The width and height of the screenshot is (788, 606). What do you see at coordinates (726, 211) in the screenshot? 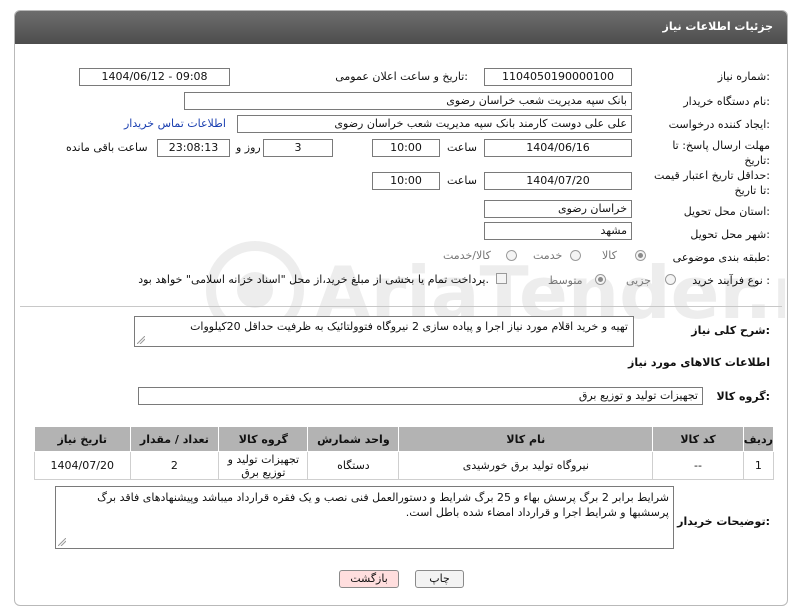
I see `province-label: استان محل تحویل:` at bounding box center [726, 211].